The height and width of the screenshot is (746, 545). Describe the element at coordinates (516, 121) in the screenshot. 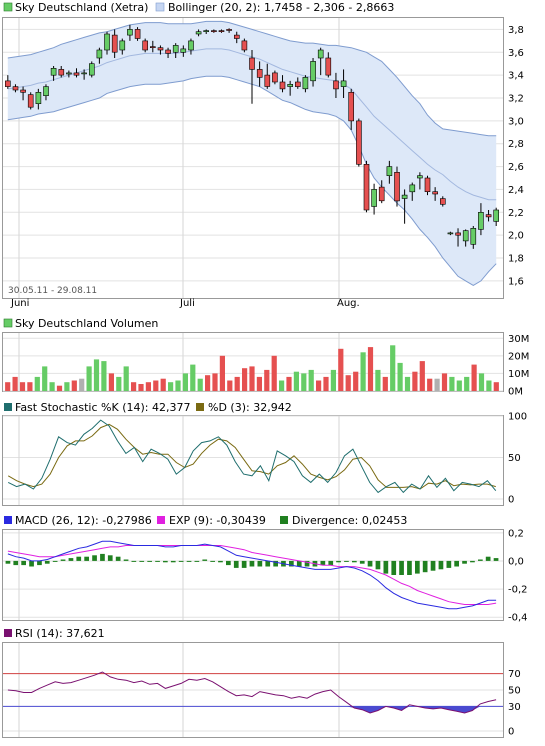

I see `price-tick-label: 3,0` at that location.